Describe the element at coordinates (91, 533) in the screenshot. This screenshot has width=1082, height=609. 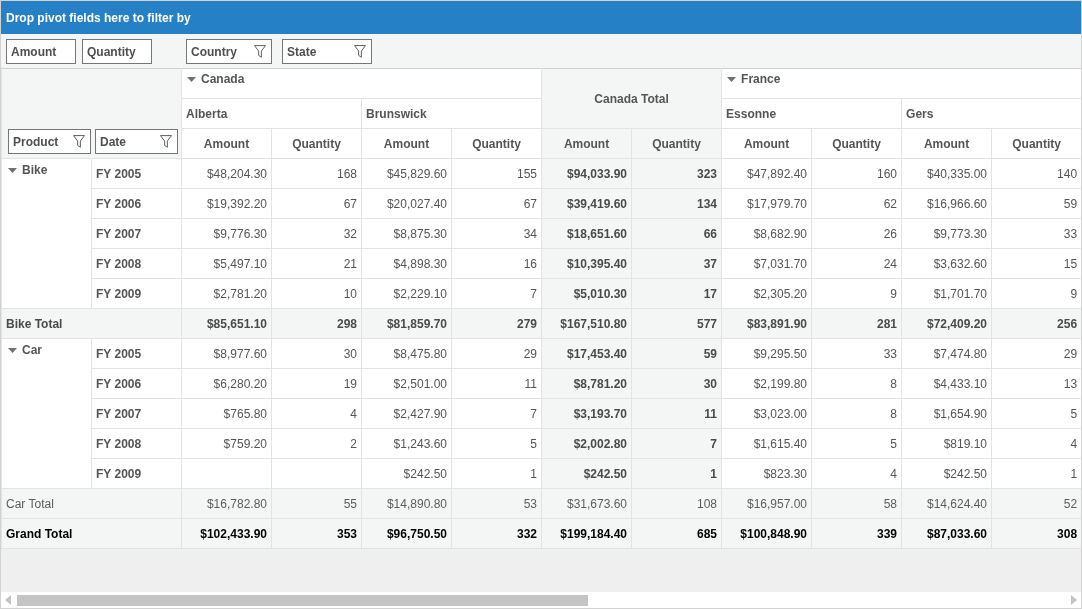
I see `row-header: Grand Total` at that location.